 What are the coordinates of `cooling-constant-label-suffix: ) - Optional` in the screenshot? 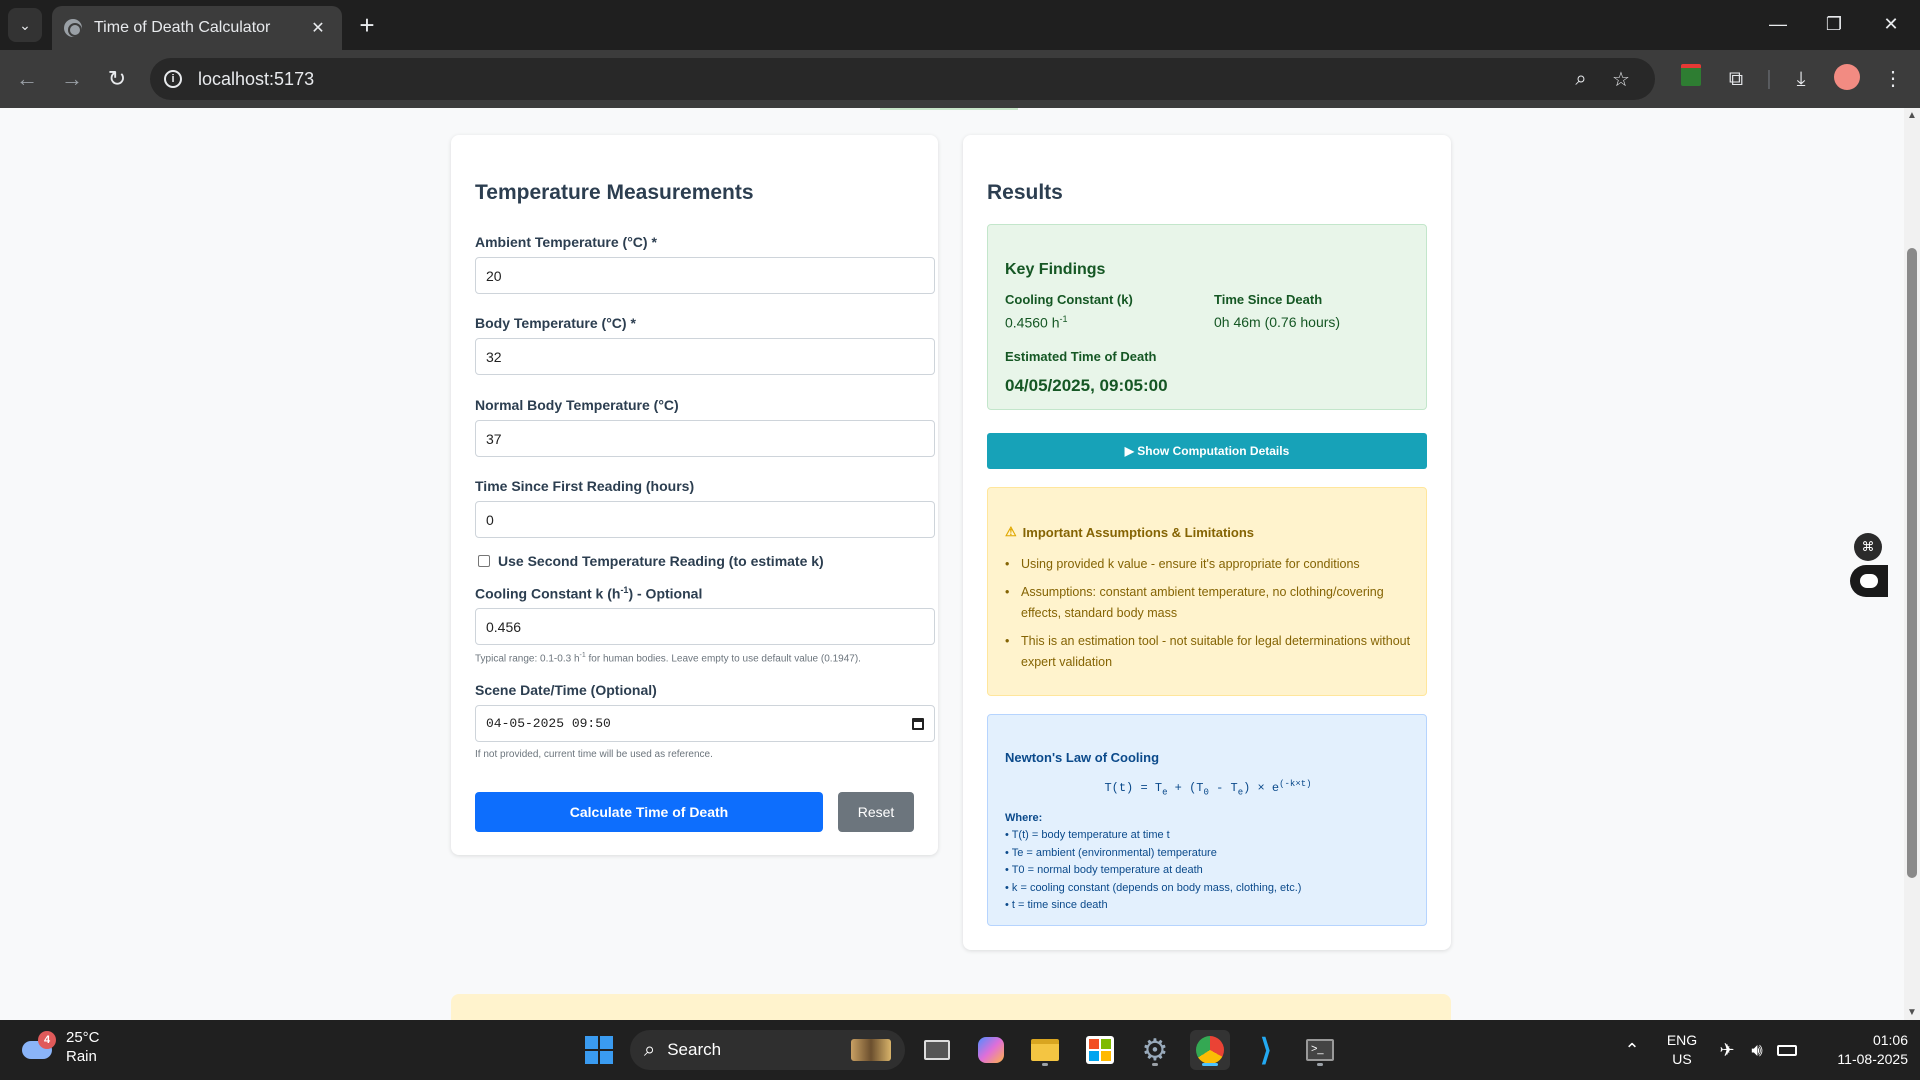 It's located at (665, 593).